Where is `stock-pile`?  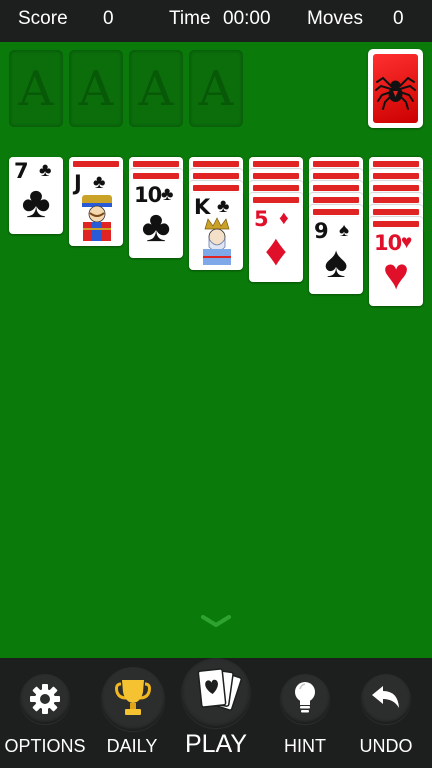
stock-pile is located at coordinates (395, 88).